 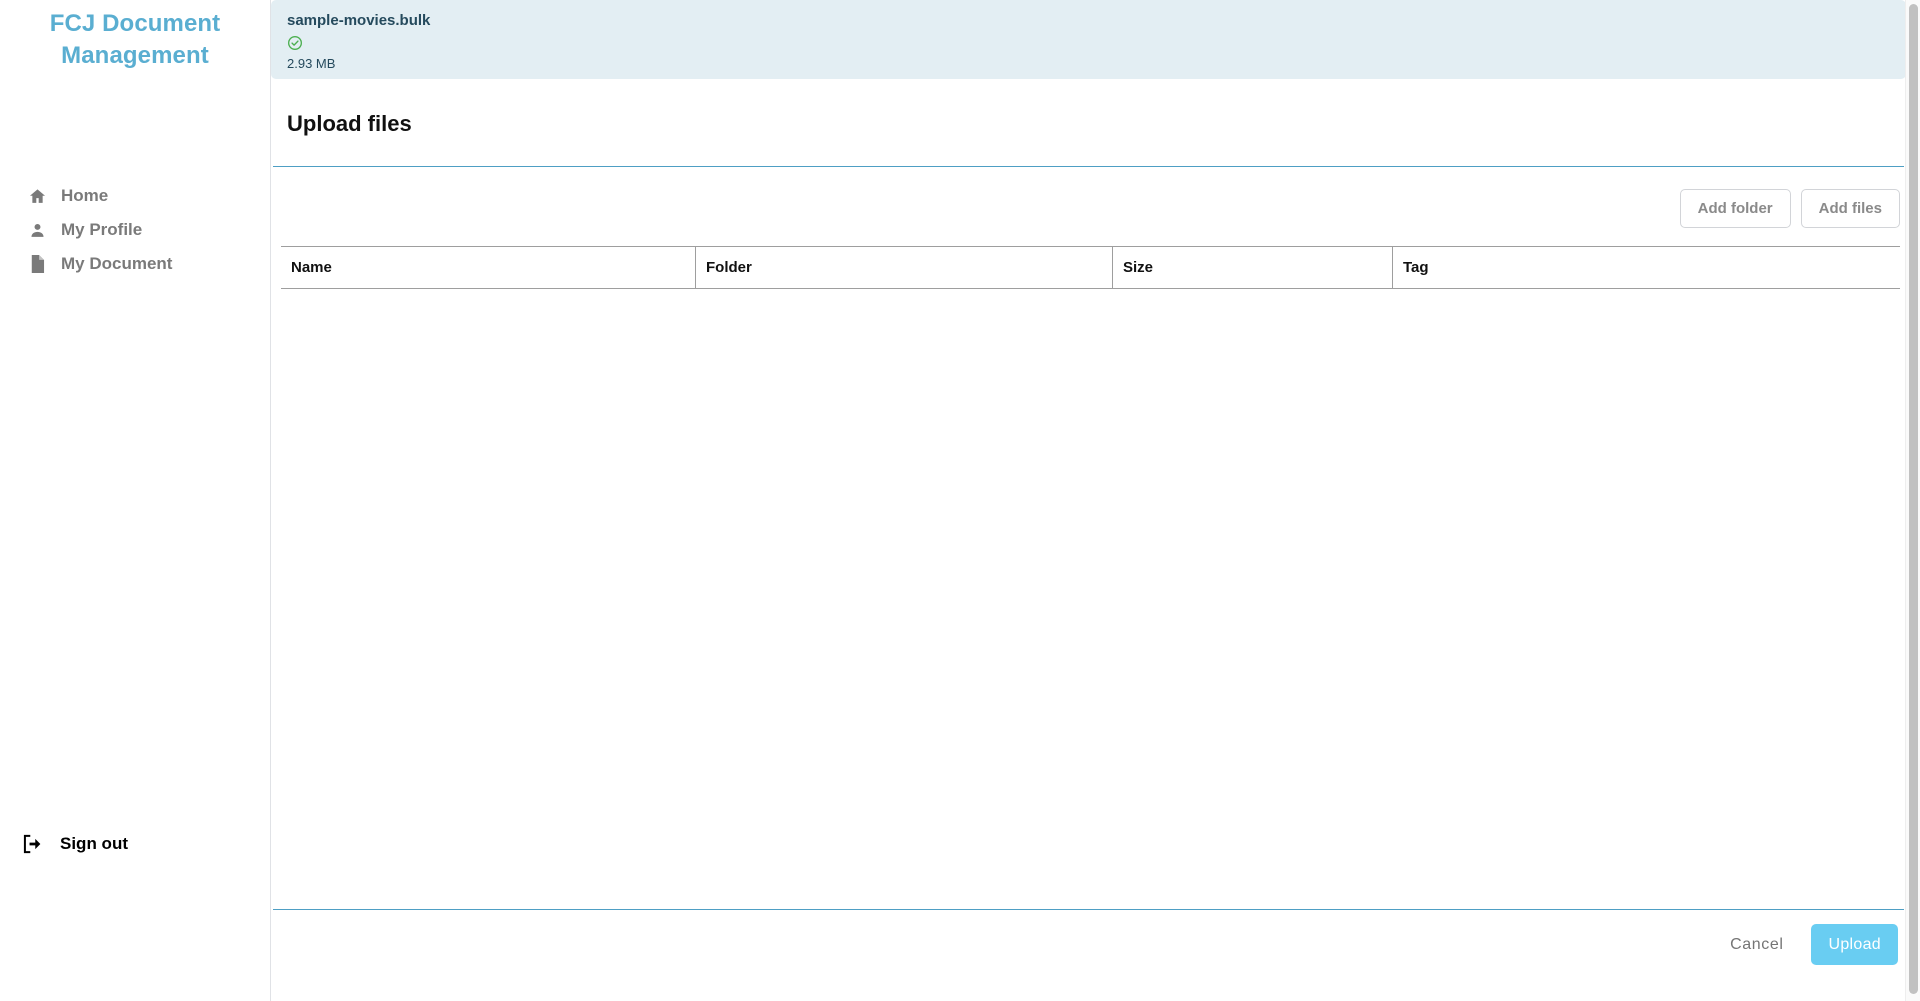 I want to click on uploaded-file-size: 2.93 MB, so click(x=311, y=63).